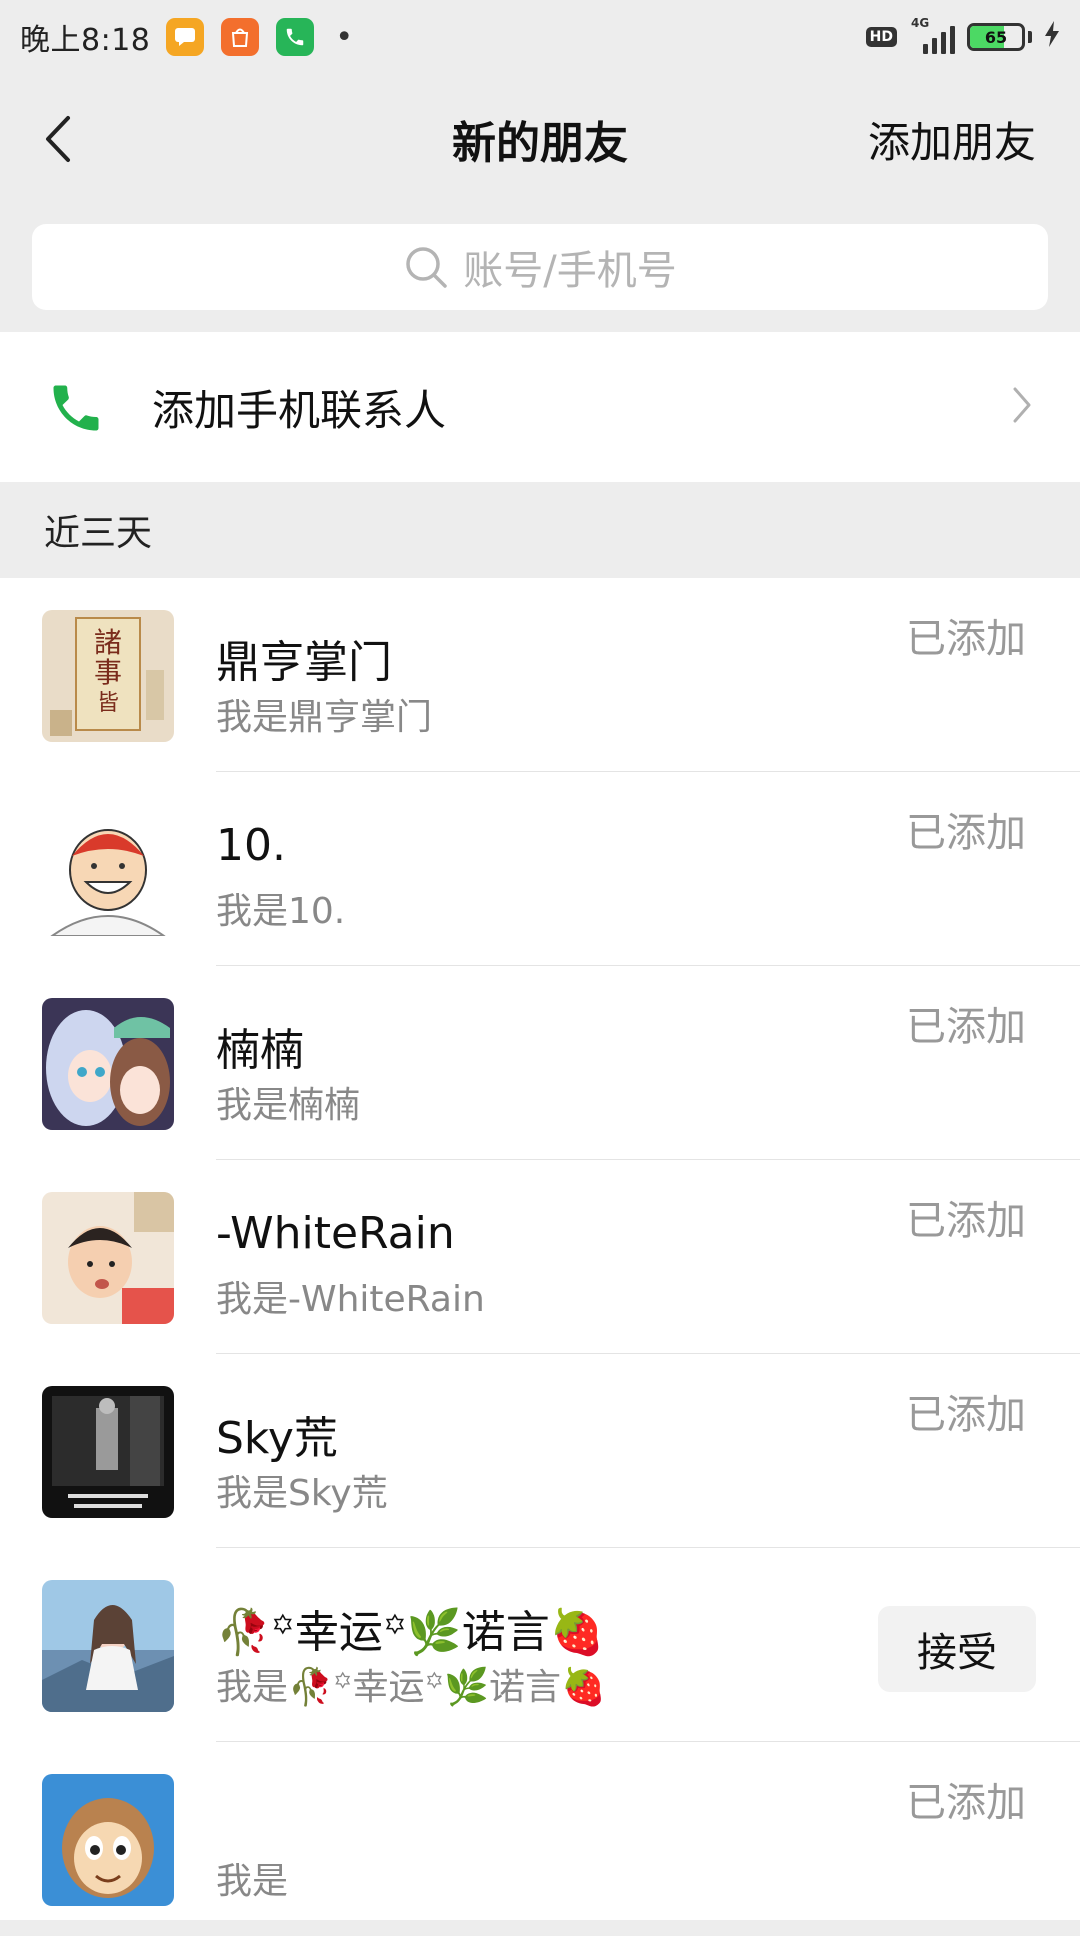 The height and width of the screenshot is (1936, 1080). What do you see at coordinates (76, 410) in the screenshot?
I see `phone-icon` at bounding box center [76, 410].